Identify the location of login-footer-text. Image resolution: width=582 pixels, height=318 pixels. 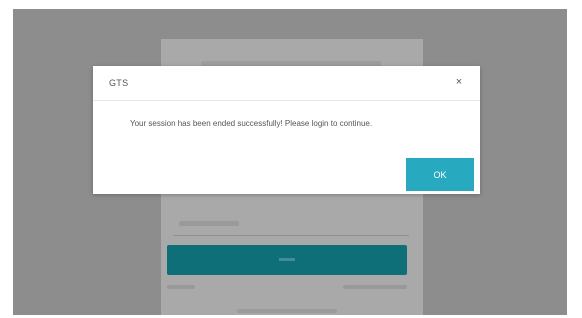
(287, 311).